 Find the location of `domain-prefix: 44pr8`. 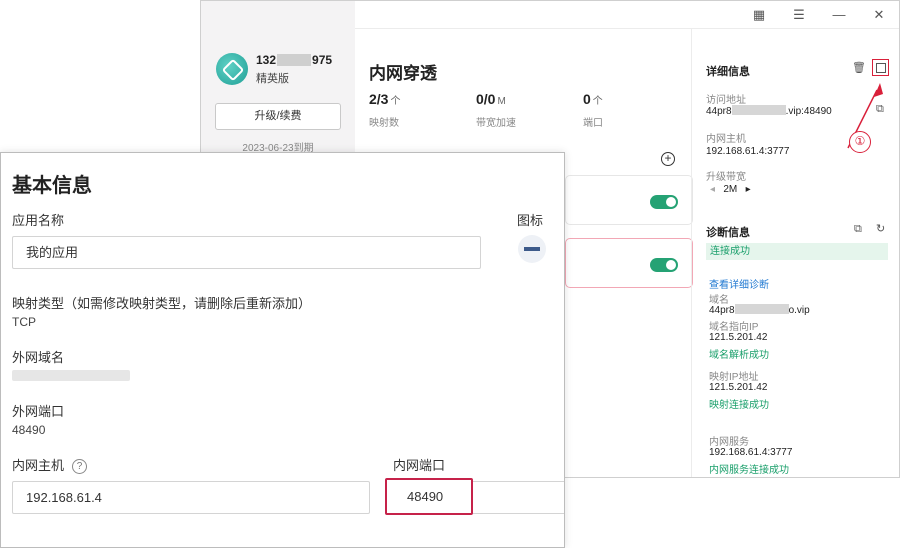

domain-prefix: 44pr8 is located at coordinates (722, 310).